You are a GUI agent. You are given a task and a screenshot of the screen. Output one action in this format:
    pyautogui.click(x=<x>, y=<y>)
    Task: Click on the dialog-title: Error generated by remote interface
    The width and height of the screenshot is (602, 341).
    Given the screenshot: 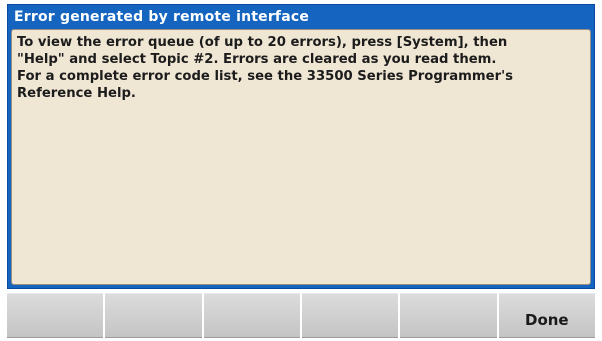 What is the action you would take?
    pyautogui.click(x=162, y=17)
    